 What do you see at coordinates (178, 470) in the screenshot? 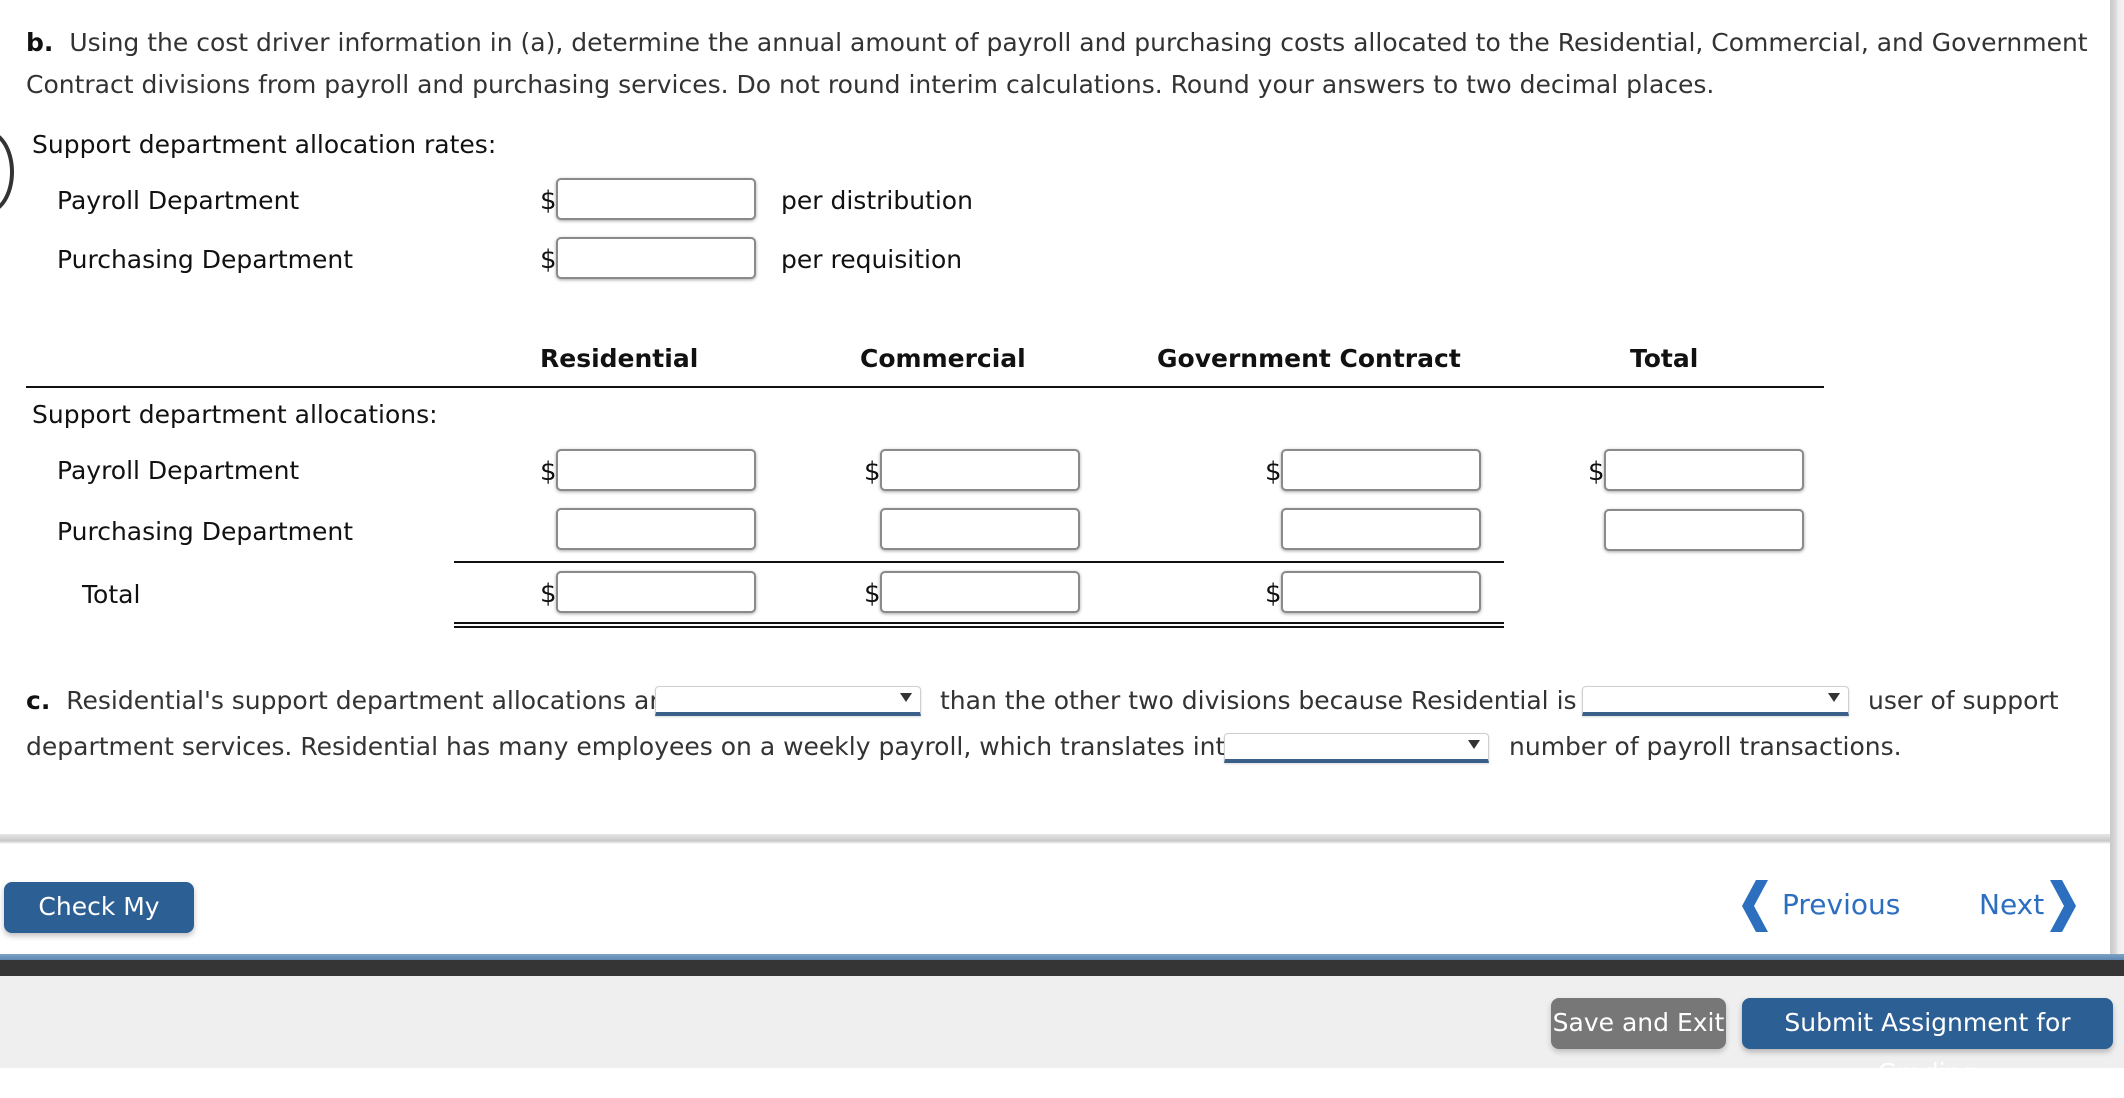
I see `allocation-label-payroll: Payroll Department` at bounding box center [178, 470].